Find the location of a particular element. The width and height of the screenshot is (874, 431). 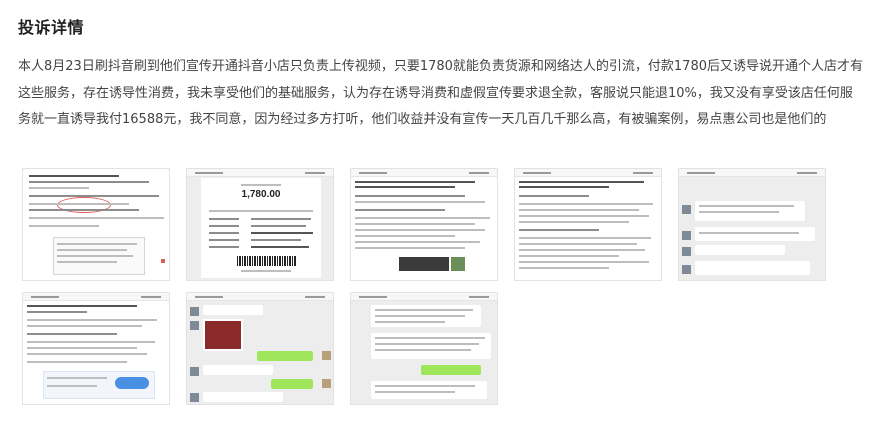

receipt-amount: 1,780.00 is located at coordinates (261, 194).